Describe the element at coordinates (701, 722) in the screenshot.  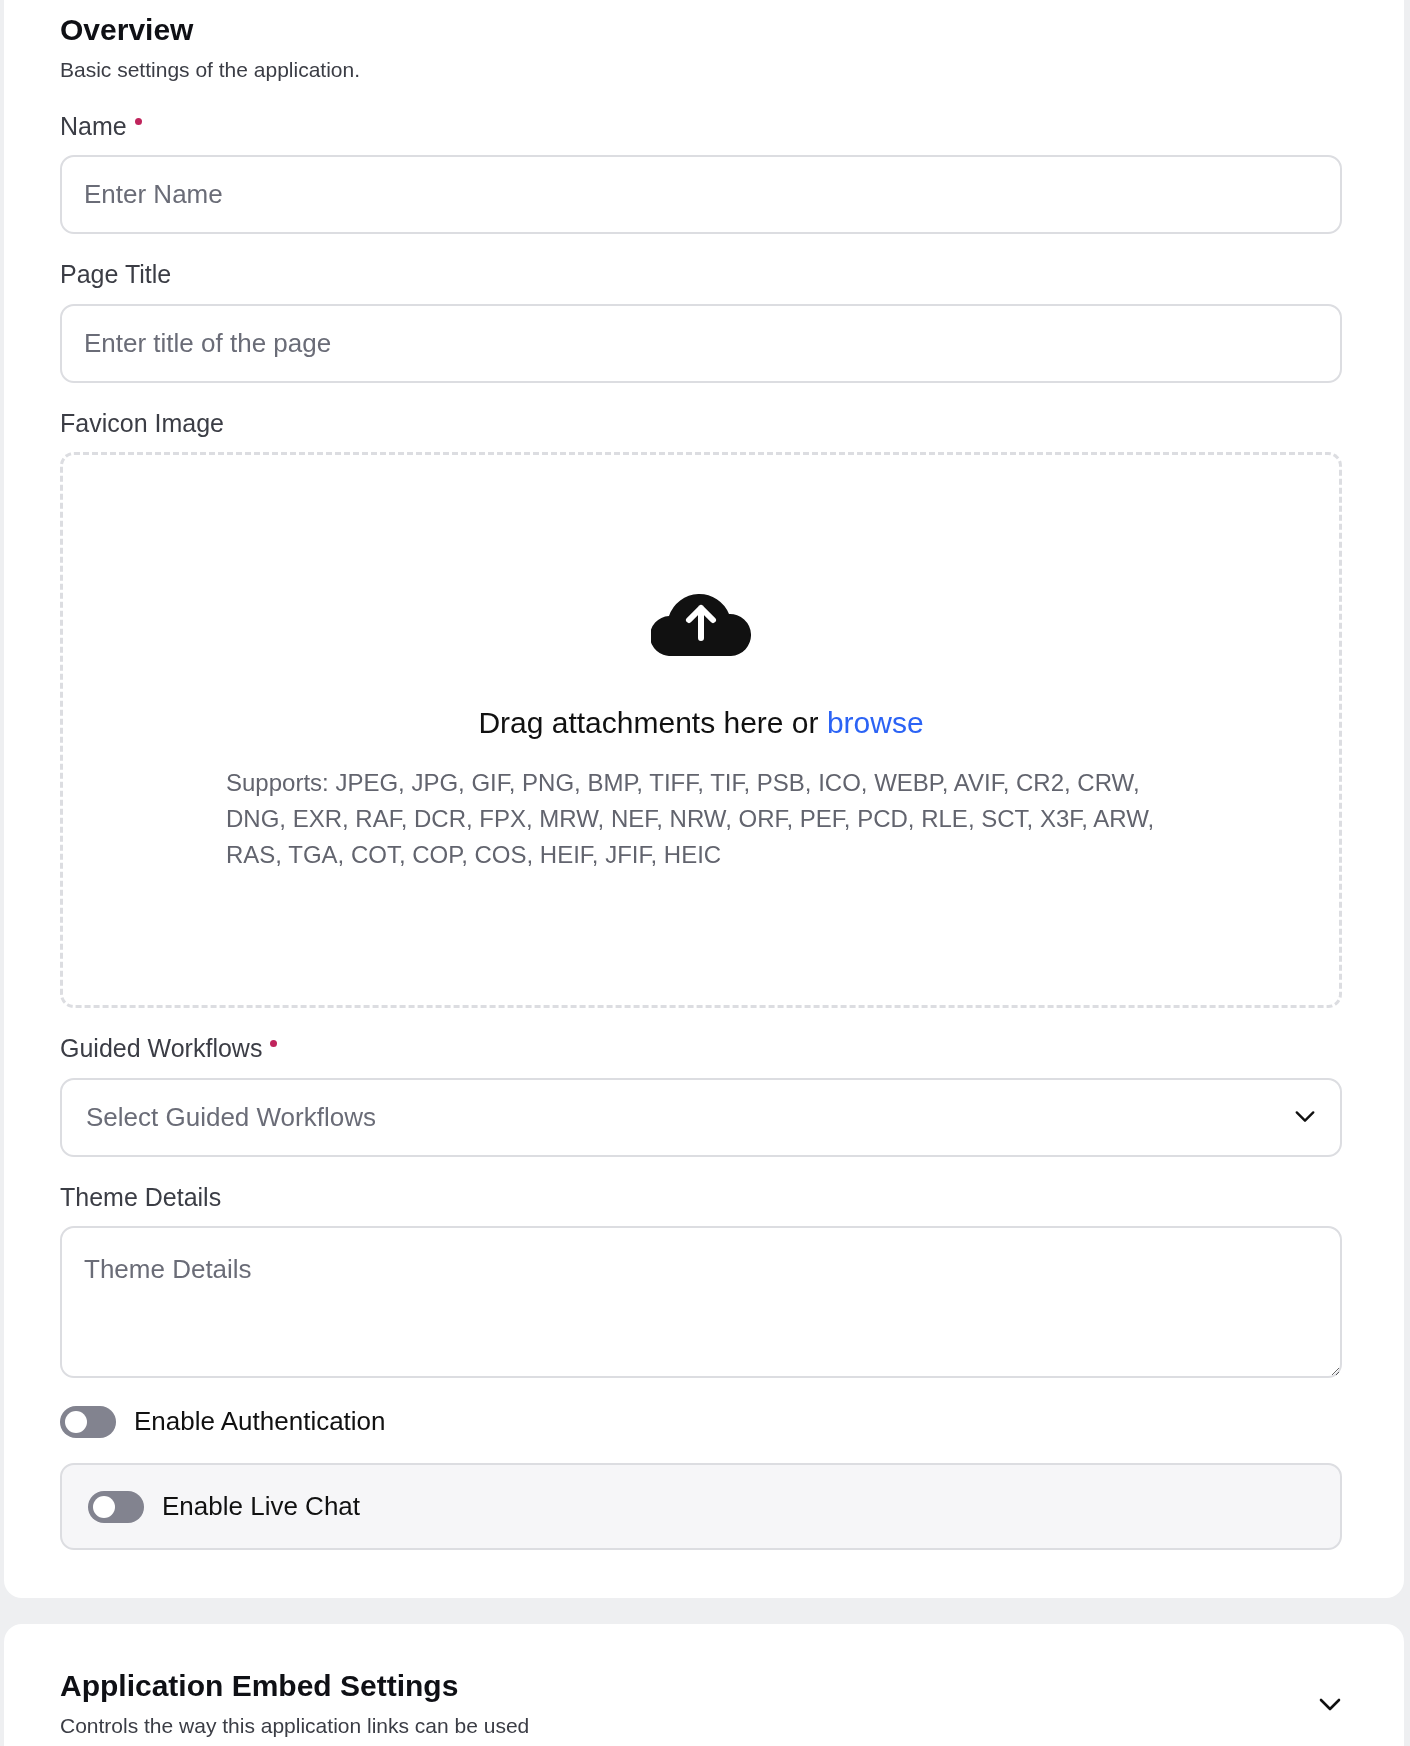
I see `drag-prompt: Drag attachments here or browse` at that location.